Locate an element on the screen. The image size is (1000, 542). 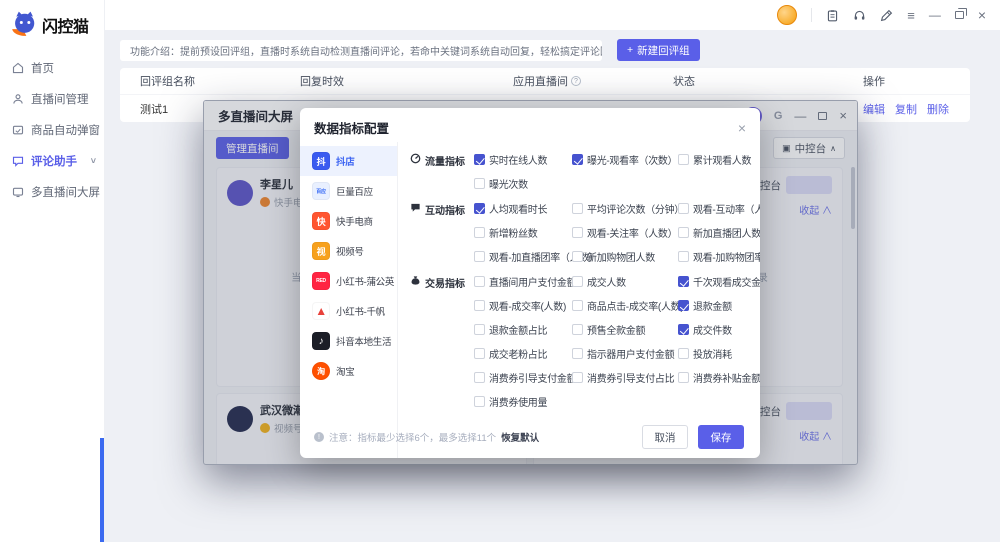
metric-checkbox-item: 实时在线人数 is located at coordinates (523, 159).